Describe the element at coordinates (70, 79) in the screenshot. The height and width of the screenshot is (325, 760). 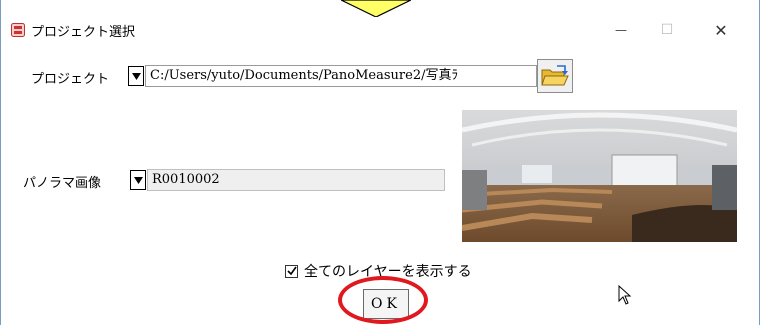
I see `project-label: プロジェクト` at that location.